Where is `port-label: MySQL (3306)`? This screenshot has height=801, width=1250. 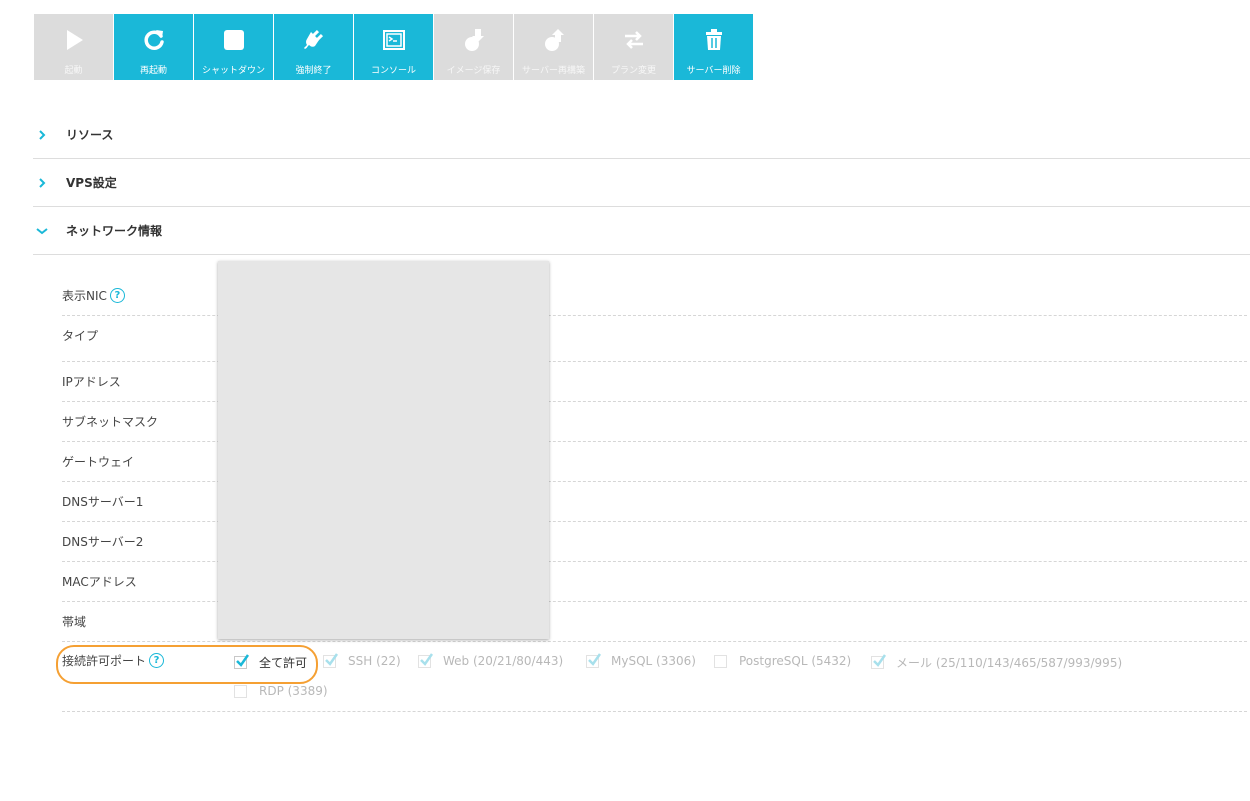 port-label: MySQL (3306) is located at coordinates (653, 661).